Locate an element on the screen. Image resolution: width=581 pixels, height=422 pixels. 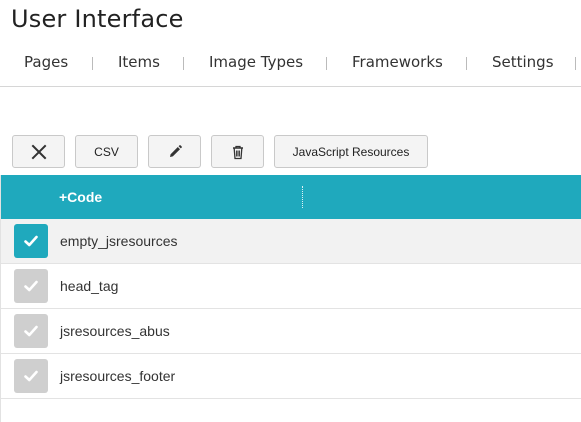
delete-button is located at coordinates (237, 151).